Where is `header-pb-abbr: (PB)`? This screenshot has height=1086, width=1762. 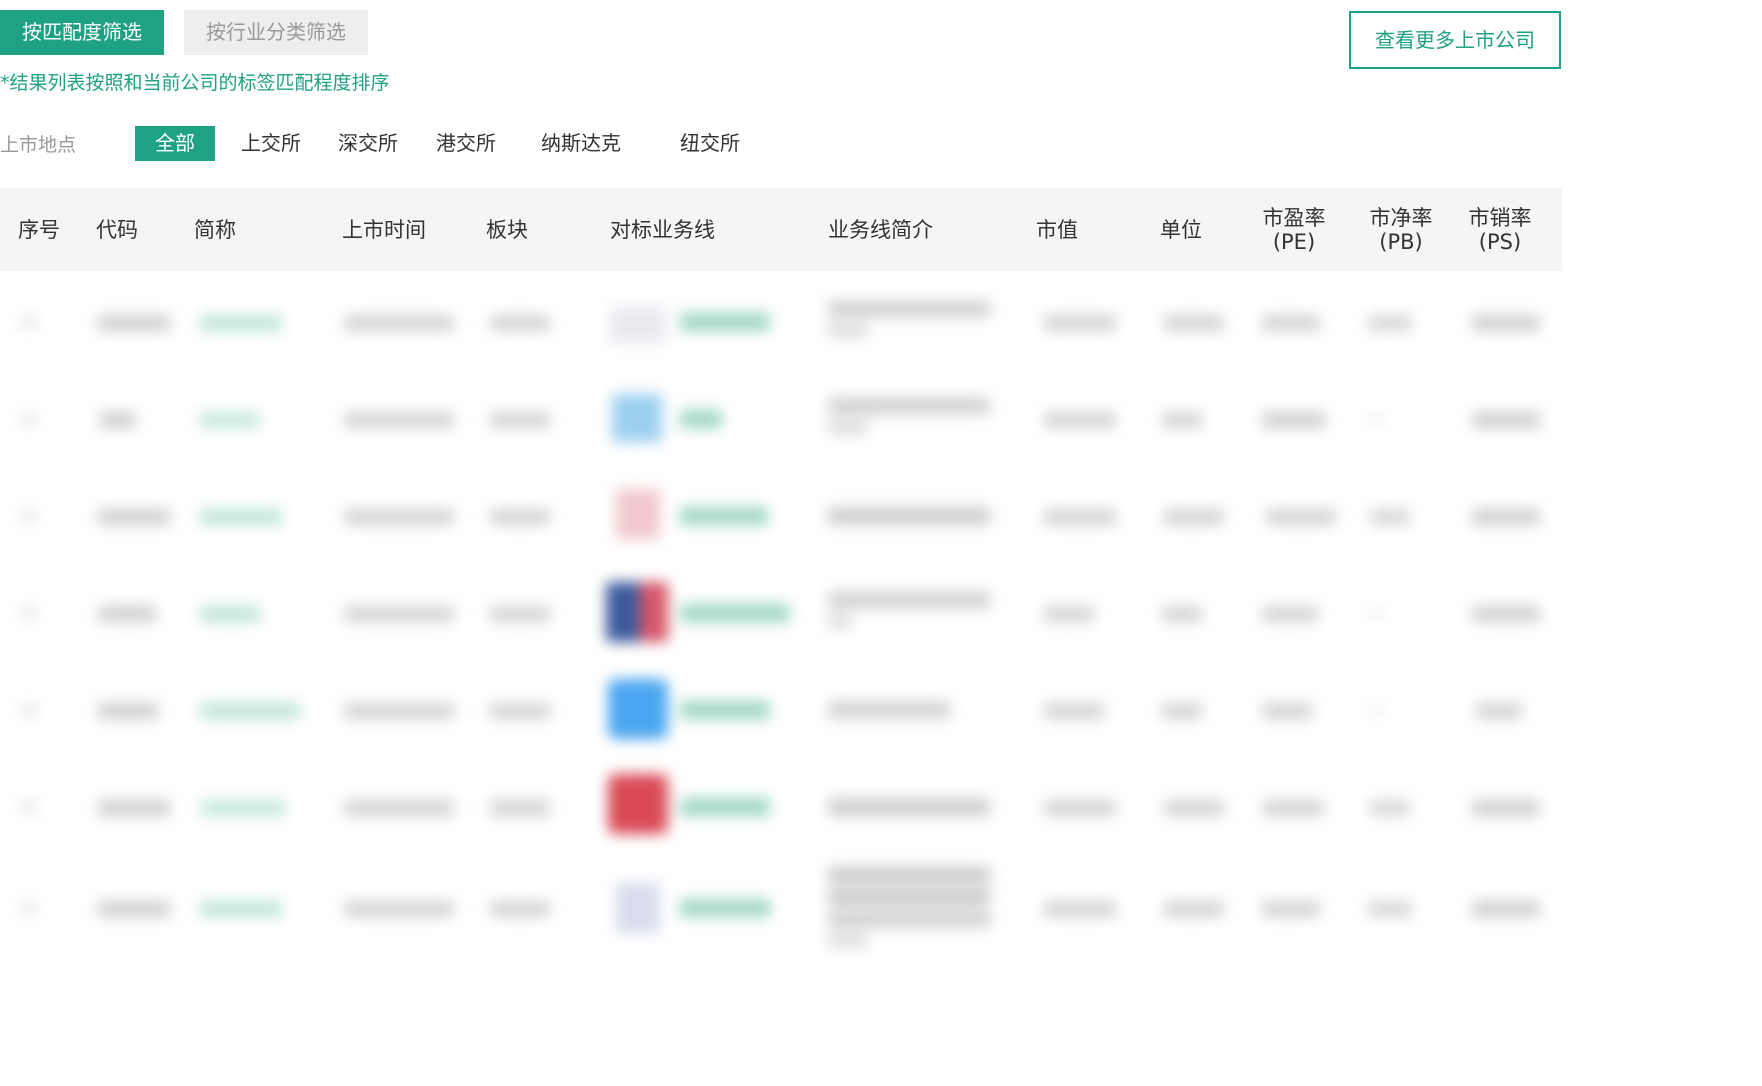
header-pb-abbr: (PB) is located at coordinates (1401, 242).